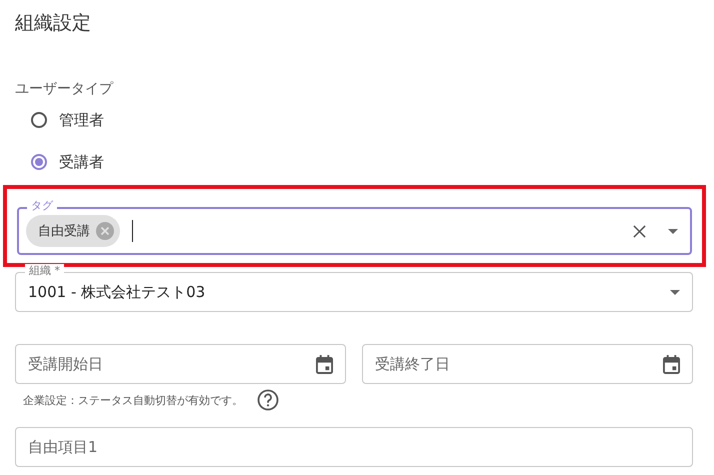  Describe the element at coordinates (73, 231) in the screenshot. I see `tag-chip: 自由受講` at that location.